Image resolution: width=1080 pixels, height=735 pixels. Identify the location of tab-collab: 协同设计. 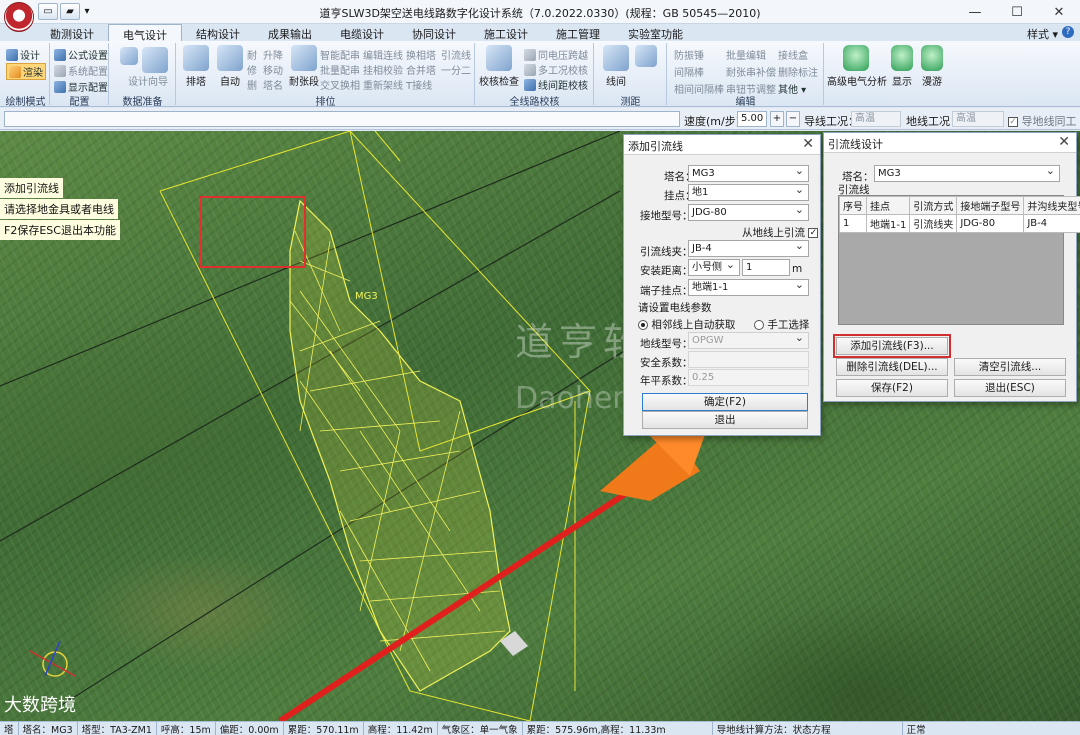
(434, 32).